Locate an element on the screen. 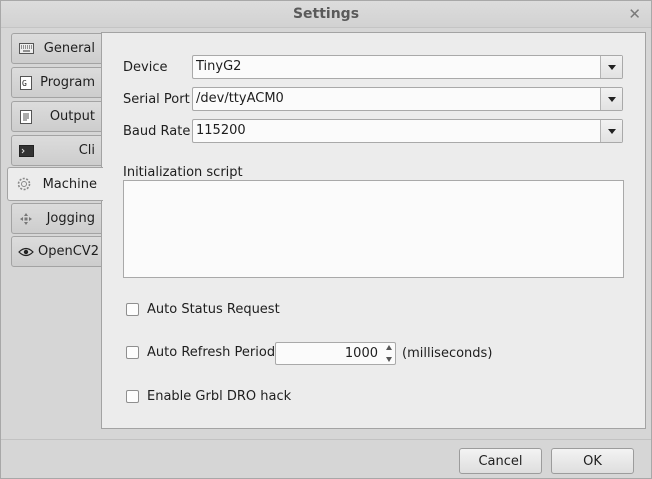 This screenshot has width=652, height=479. document-icon is located at coordinates (26, 117).